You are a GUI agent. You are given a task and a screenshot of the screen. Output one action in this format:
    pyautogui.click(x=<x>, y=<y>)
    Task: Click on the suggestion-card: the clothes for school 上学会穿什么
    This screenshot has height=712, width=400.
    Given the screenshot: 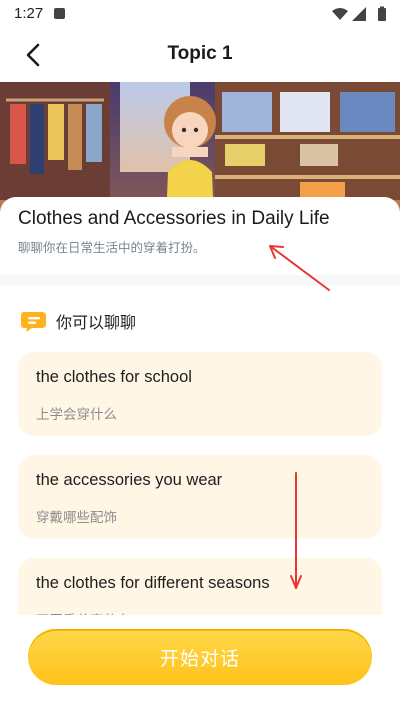 What is the action you would take?
    pyautogui.click(x=200, y=394)
    